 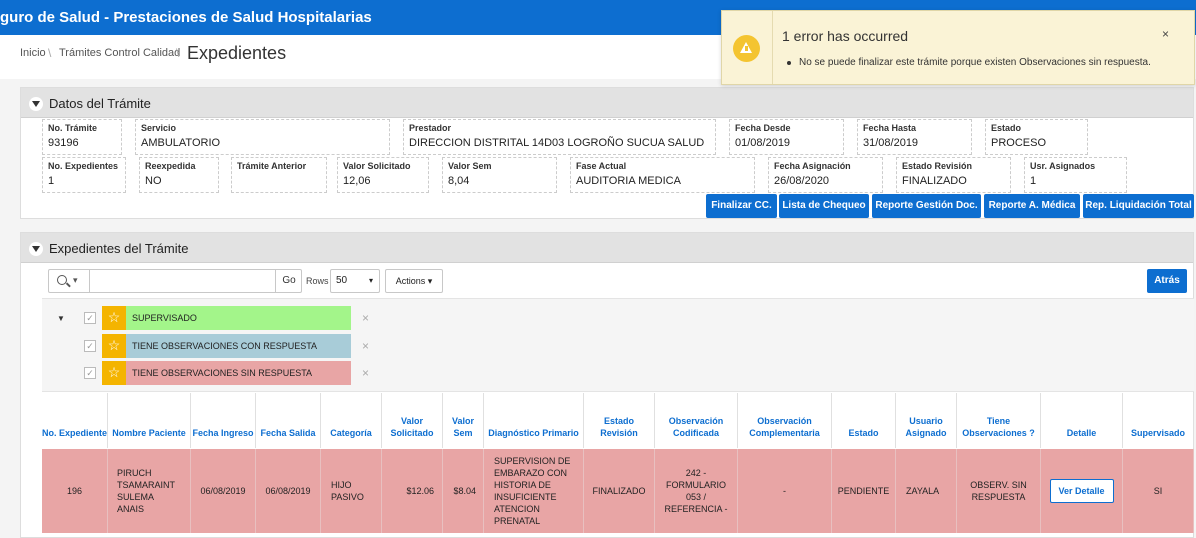 What do you see at coordinates (999, 420) in the screenshot?
I see `col-header-tiene-observaciones: Tiene Observaciones ?` at bounding box center [999, 420].